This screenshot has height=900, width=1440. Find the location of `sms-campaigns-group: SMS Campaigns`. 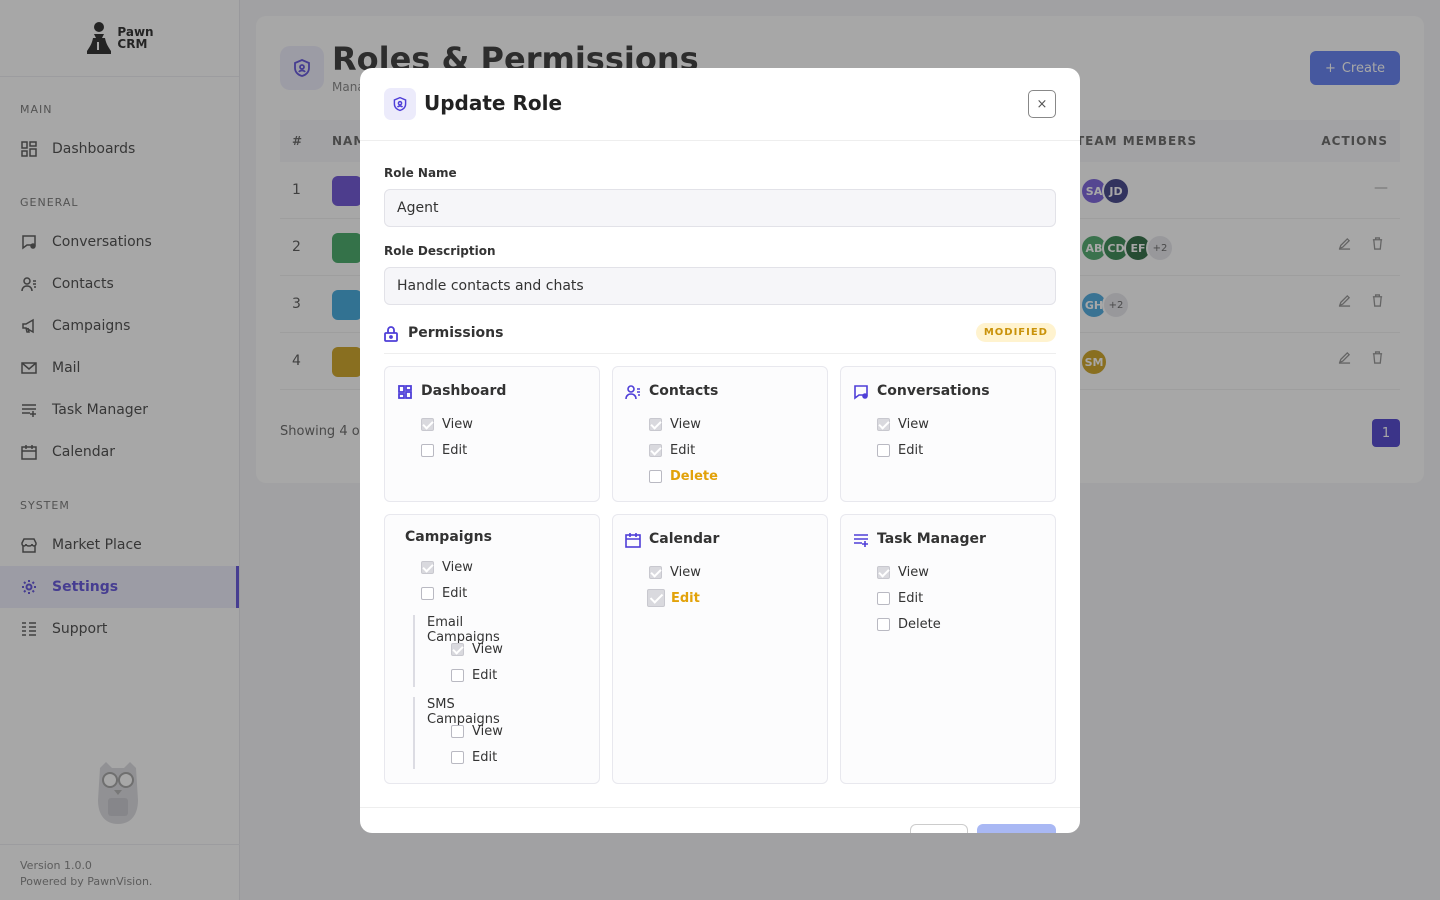

sms-campaigns-group: SMS Campaigns is located at coordinates (456, 733).